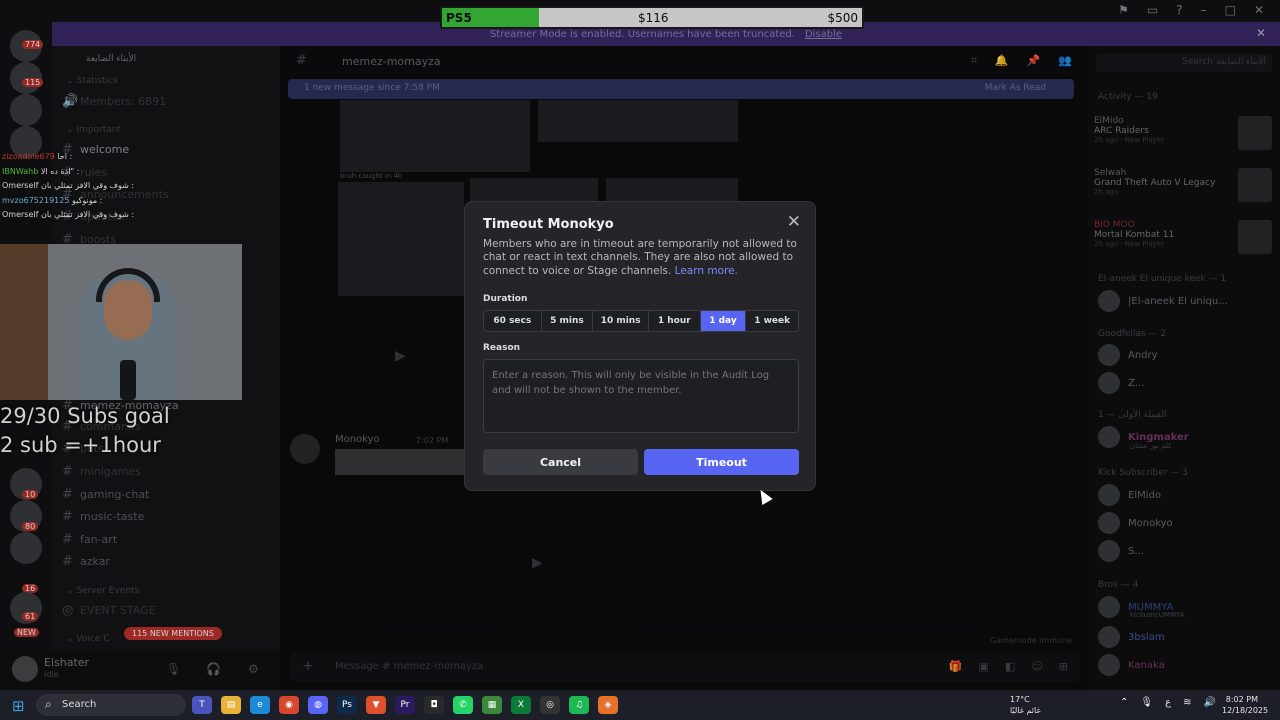 The image size is (1280, 720). Describe the element at coordinates (289, 705) in the screenshot. I see `chrome-icon: ◉` at that location.